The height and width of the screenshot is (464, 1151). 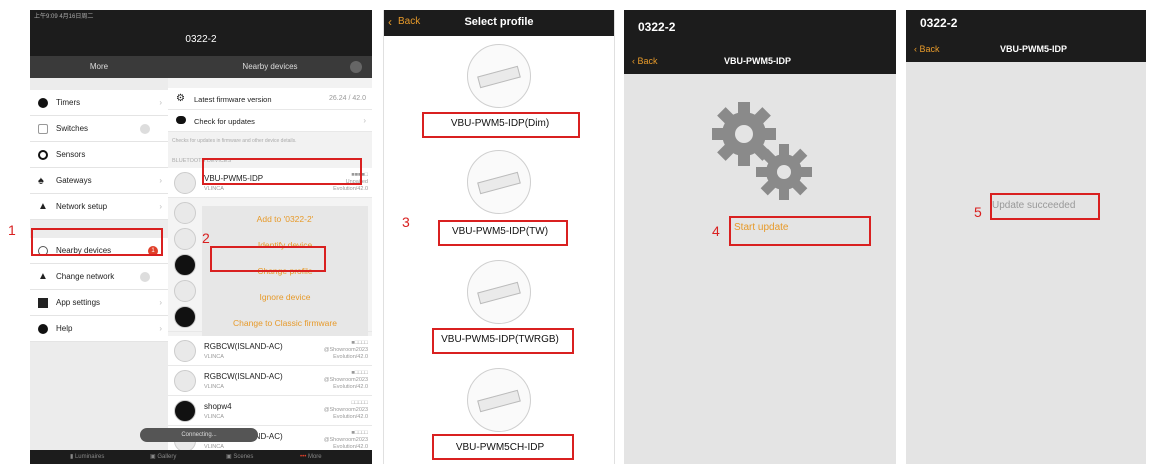 I want to click on status-bar: 上午9:09 4月16日周二, so click(x=201, y=17).